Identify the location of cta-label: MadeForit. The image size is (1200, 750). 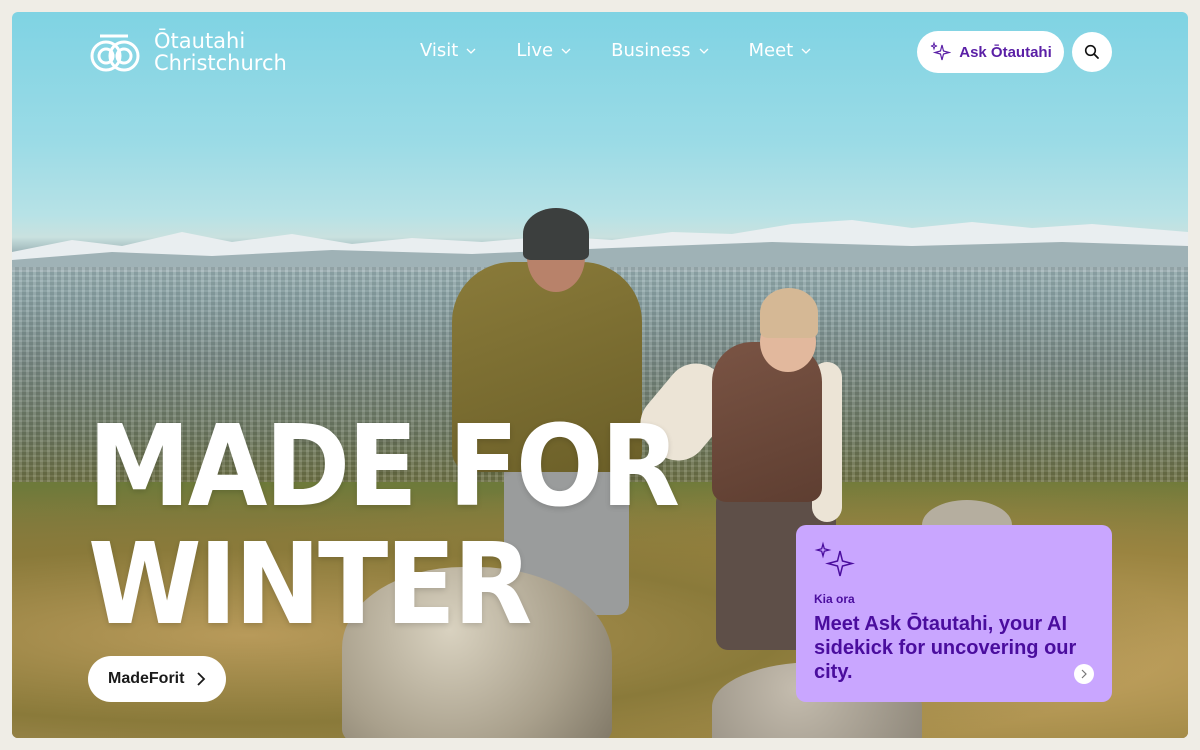
(146, 678).